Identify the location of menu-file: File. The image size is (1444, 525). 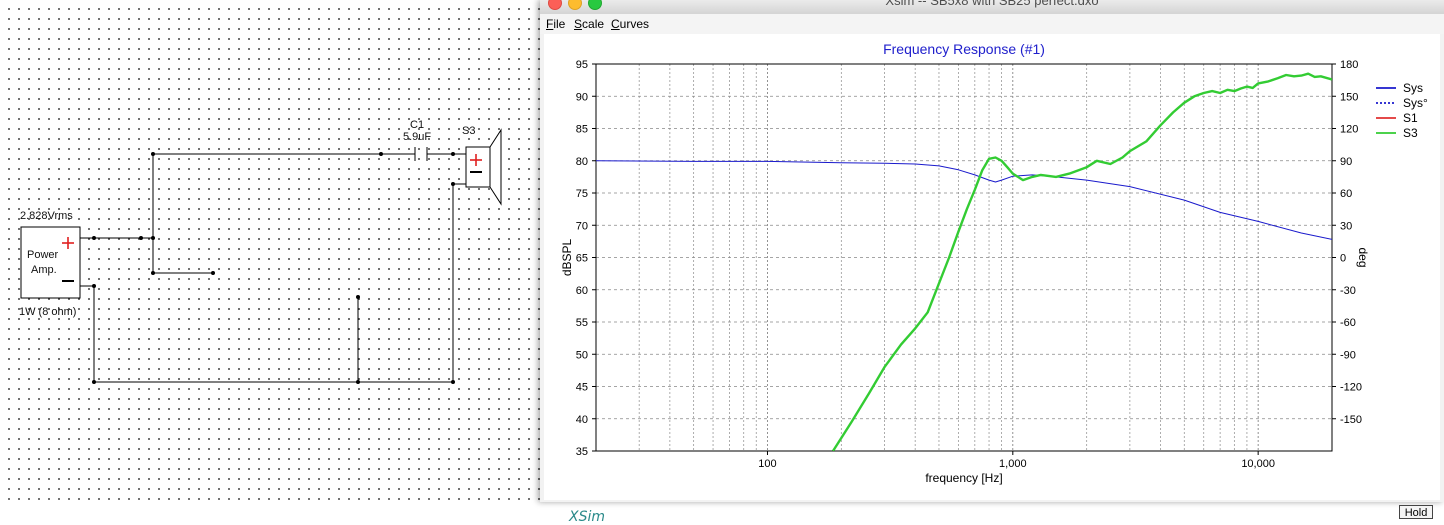
(555, 24).